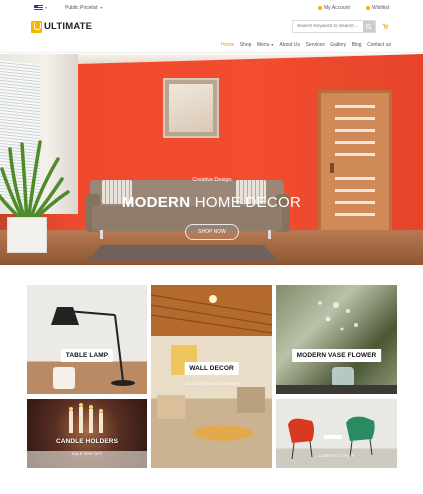  I want to click on tile-subtitle: SALE 30% OFF, so click(87, 453).